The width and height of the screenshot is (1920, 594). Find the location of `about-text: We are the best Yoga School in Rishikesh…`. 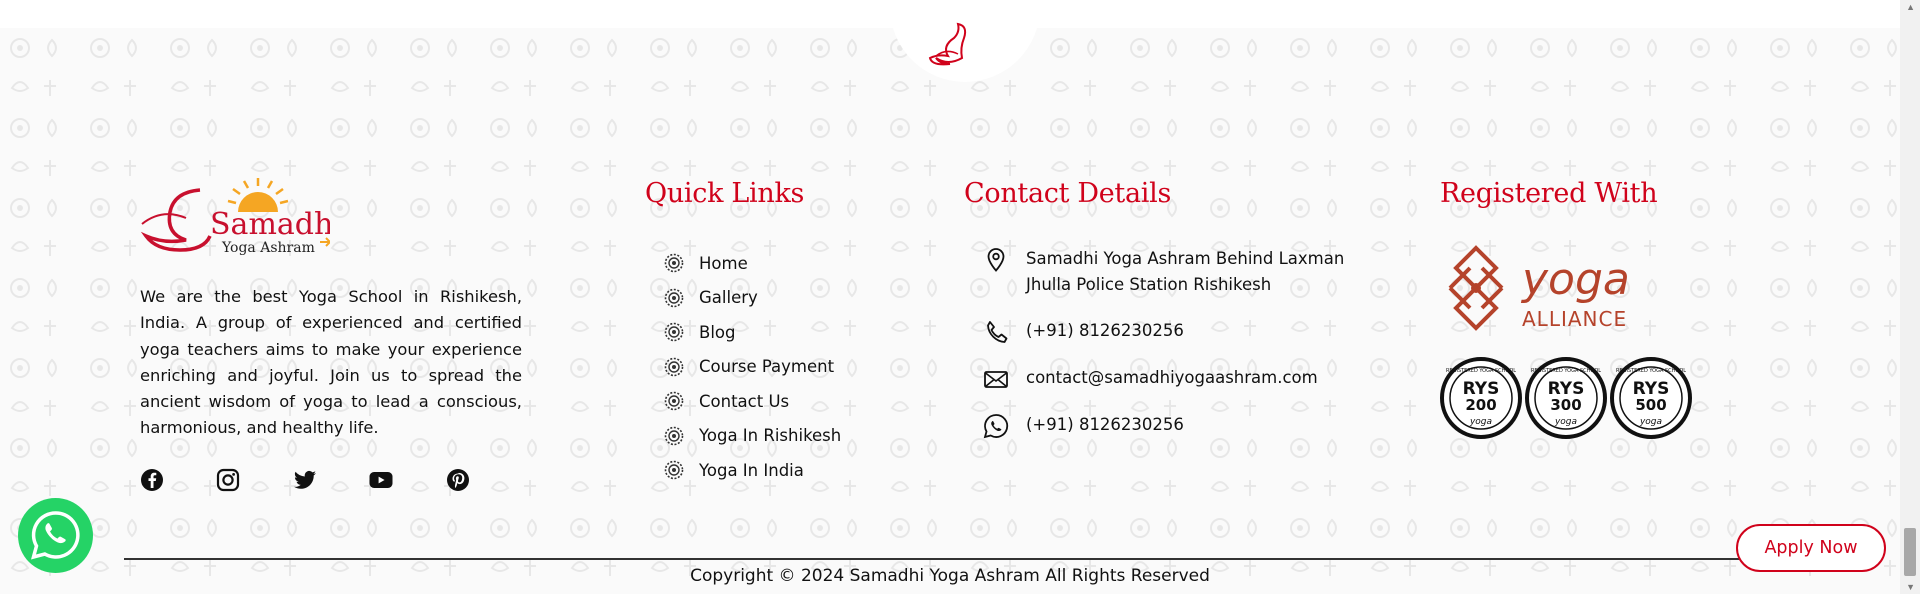

about-text: We are the best Yoga School in Rishikesh… is located at coordinates (331, 362).